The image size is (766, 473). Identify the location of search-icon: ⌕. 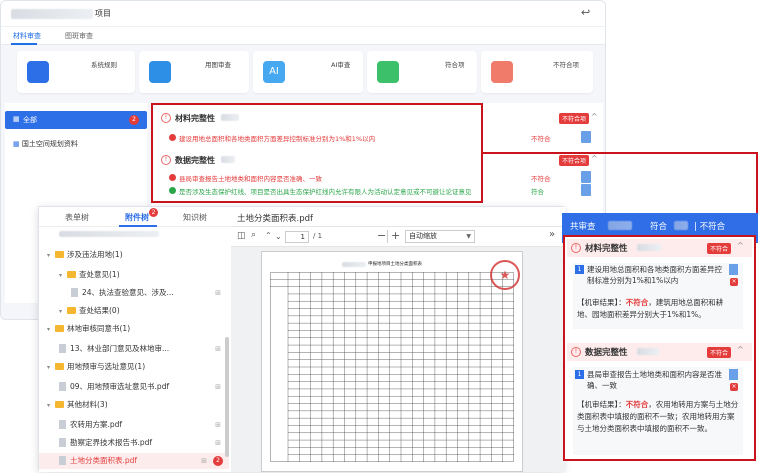
(253, 235).